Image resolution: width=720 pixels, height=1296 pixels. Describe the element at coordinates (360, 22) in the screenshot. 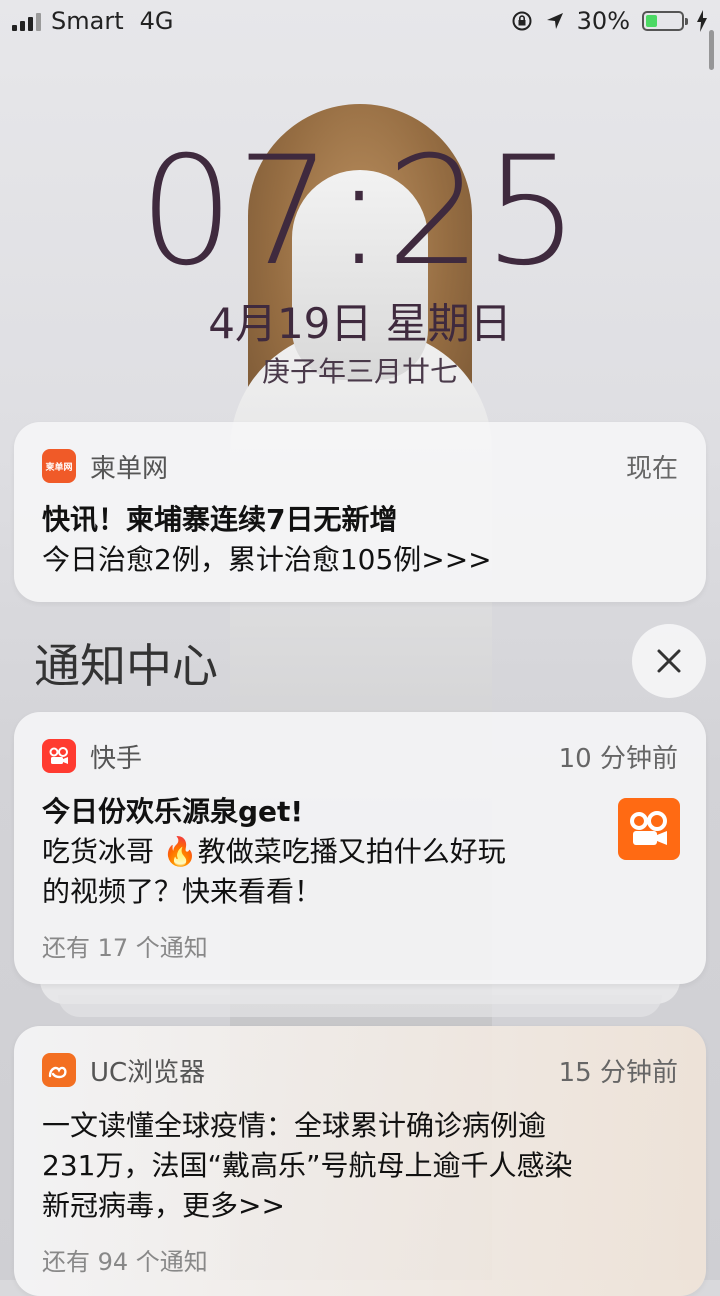

I see `status-bar: Smart 4G 30%` at that location.